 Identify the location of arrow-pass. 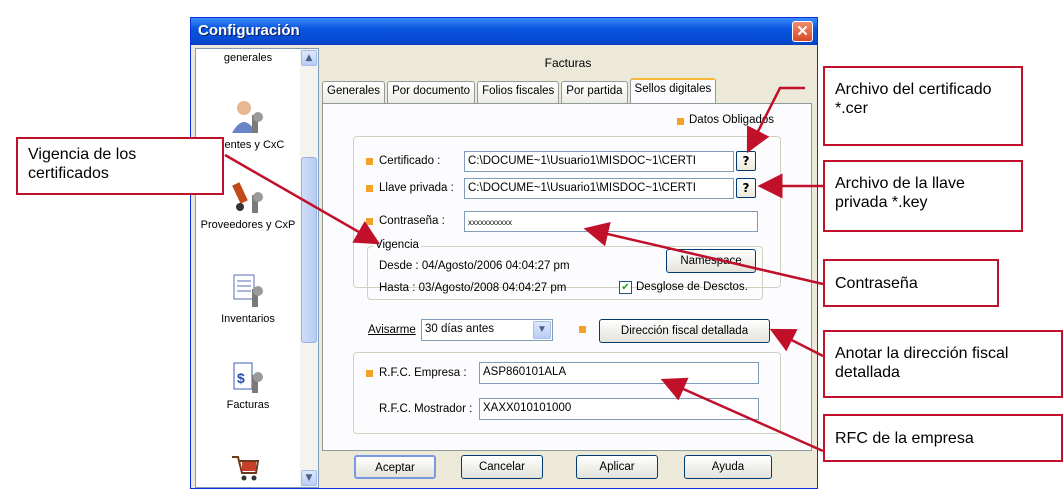
(703, 253).